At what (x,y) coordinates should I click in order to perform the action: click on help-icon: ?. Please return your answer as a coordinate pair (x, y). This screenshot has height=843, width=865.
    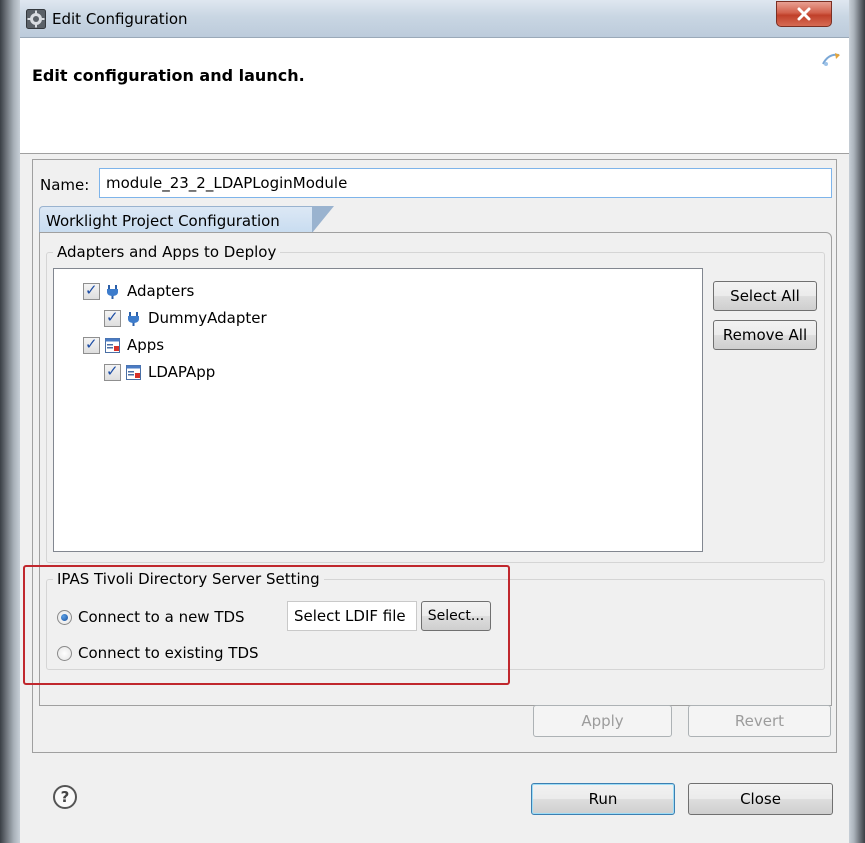
    Looking at the image, I should click on (65, 797).